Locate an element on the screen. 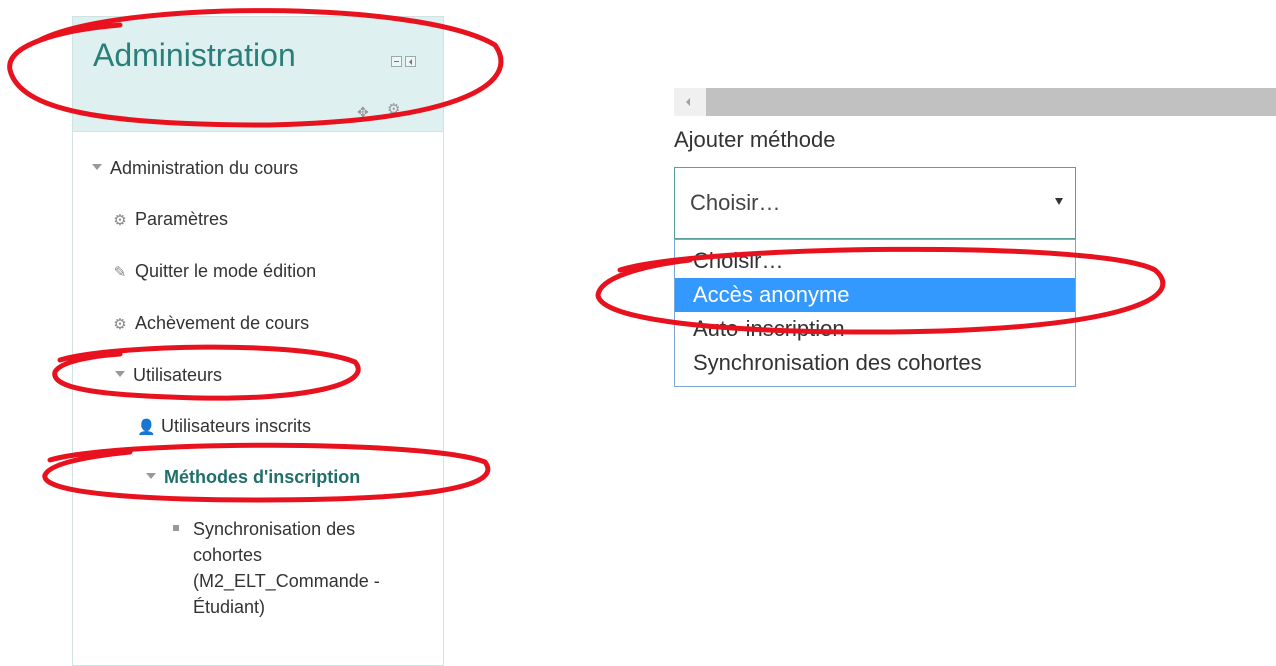 This screenshot has width=1276, height=666. dock-block-icon is located at coordinates (396, 61).